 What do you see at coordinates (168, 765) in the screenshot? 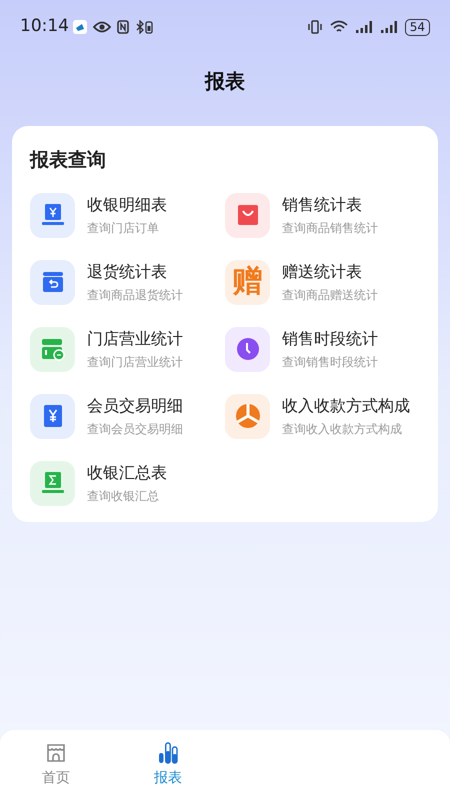
I see `nav-tab: 报表` at bounding box center [168, 765].